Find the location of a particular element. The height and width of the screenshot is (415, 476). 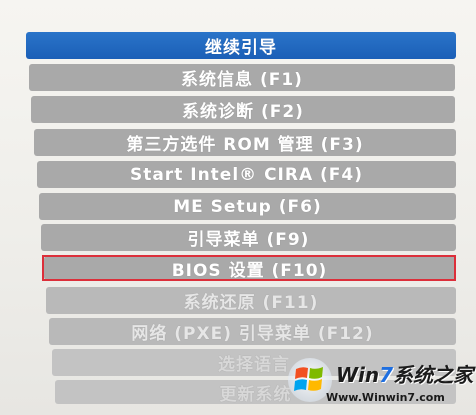

menu-item-system-diagnostics: 系统诊断 (F2) is located at coordinates (243, 109).